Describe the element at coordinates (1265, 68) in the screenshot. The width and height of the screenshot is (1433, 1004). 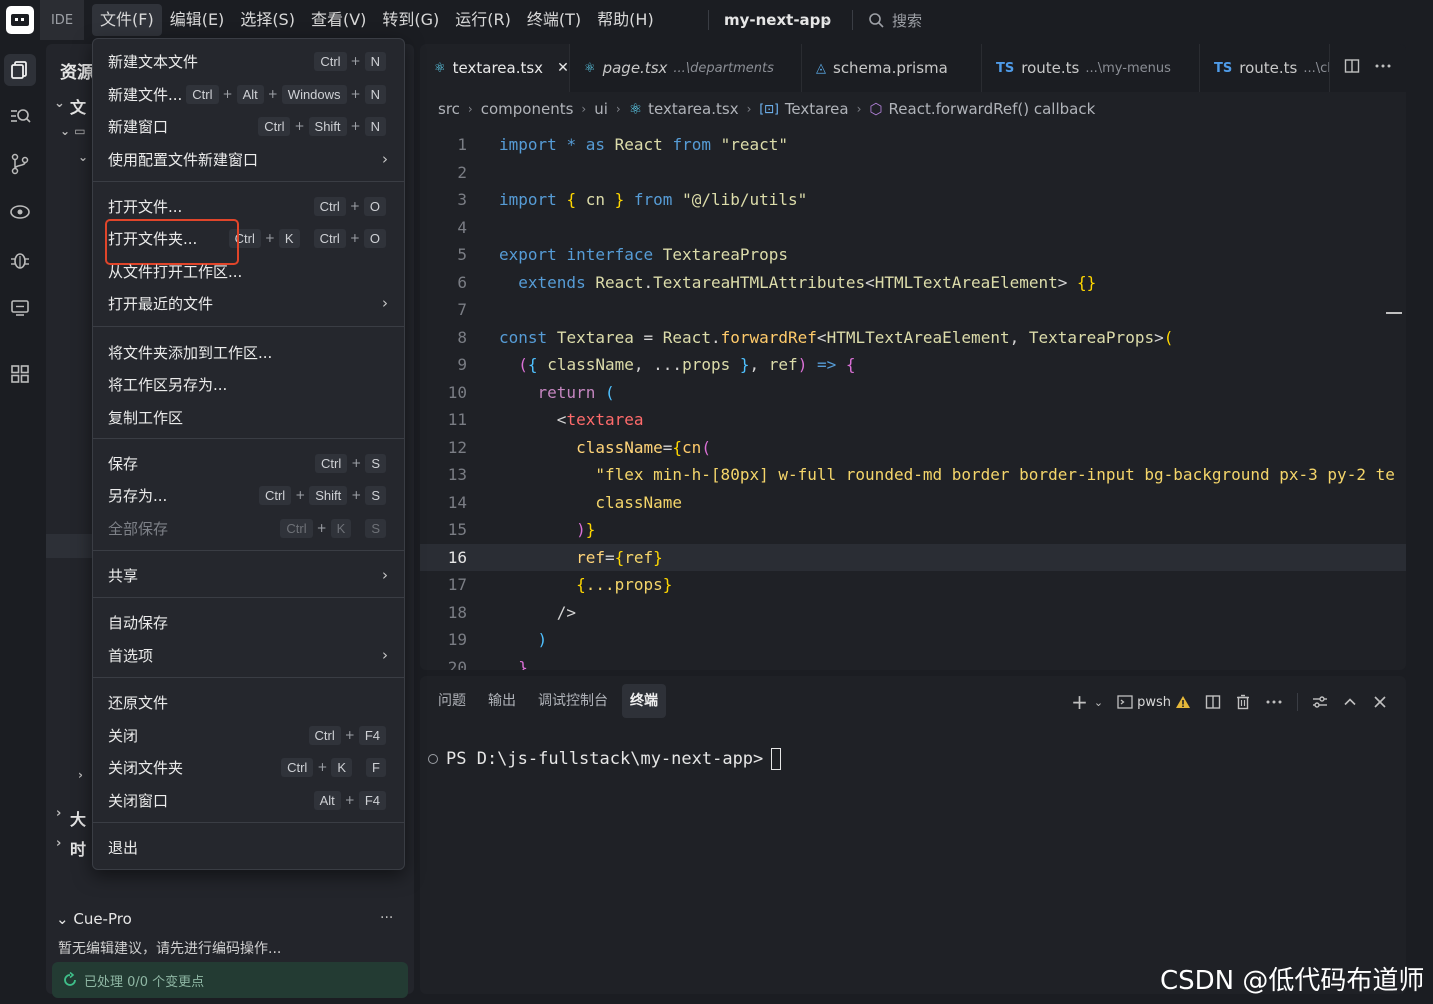
I see `tab-route-ts-ch: TS route.ts ...\ch` at that location.